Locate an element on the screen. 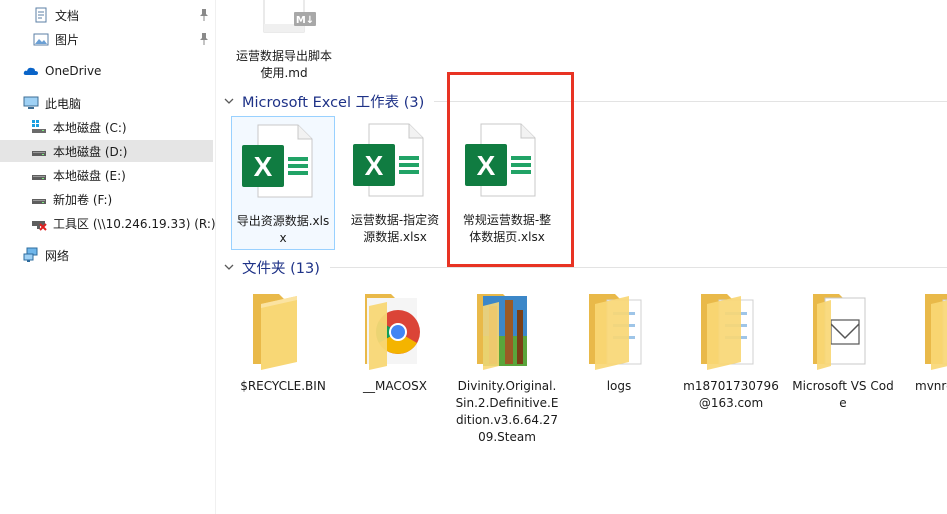 The height and width of the screenshot is (514, 947). group-header-excel: Microsoft Excel 工作表 (3) is located at coordinates (581, 101).